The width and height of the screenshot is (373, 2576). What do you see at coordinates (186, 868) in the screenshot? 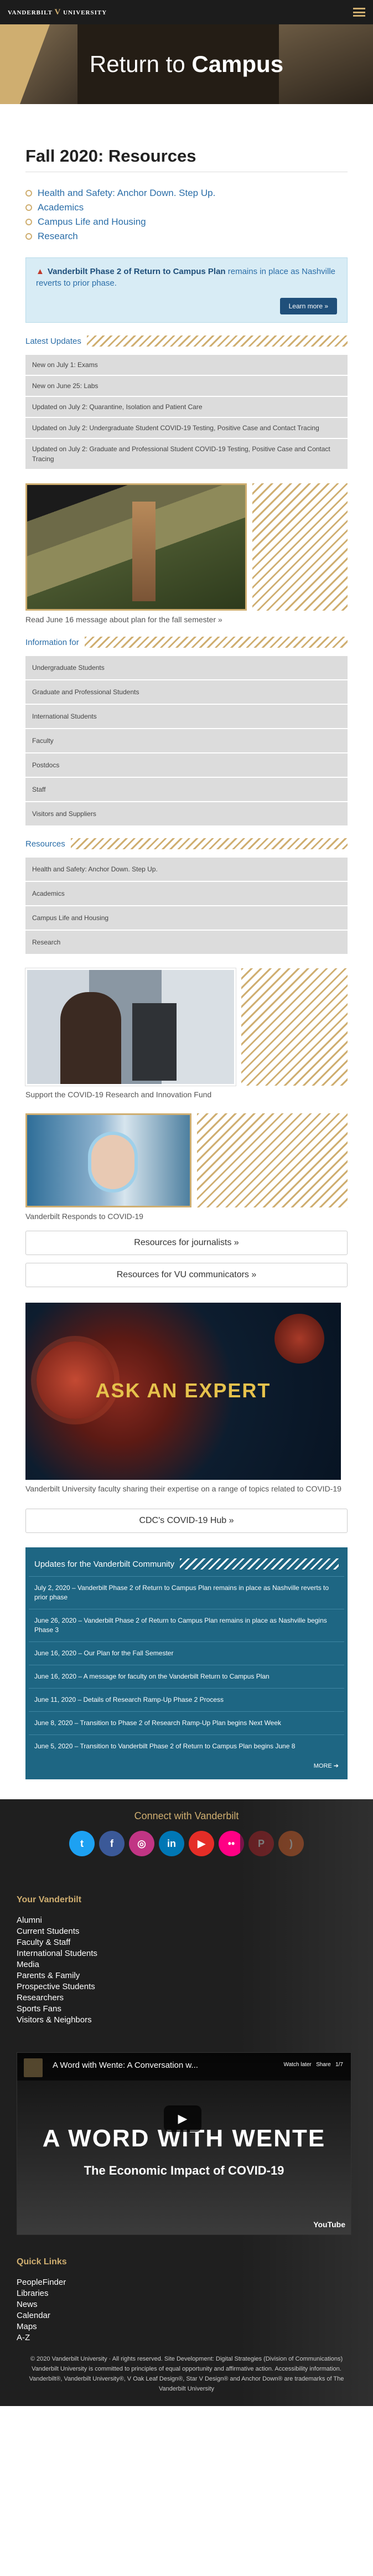
I see `list-item: Health and Safety: Anchor Down. Step Up.` at bounding box center [186, 868].